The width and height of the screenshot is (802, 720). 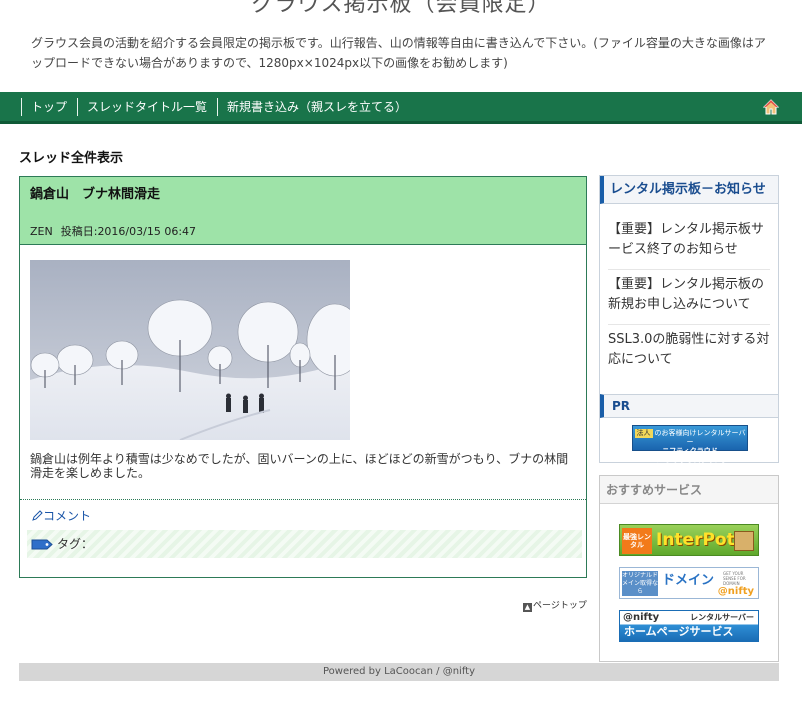 I want to click on interpot-name: InterPot, so click(x=695, y=540).